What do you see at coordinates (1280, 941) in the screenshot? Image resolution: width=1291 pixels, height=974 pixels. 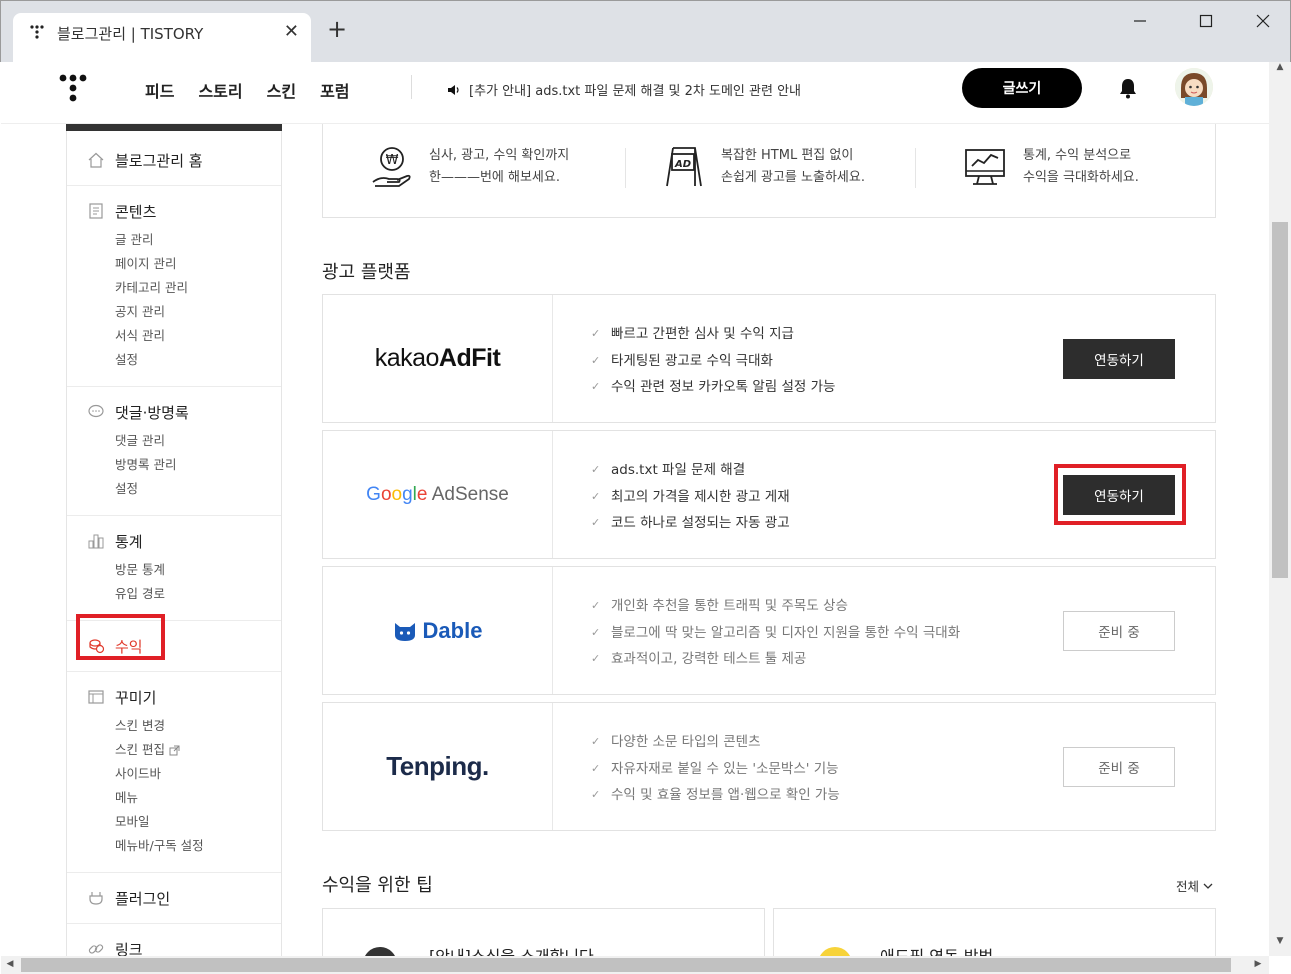 I see `scroll-down-icon: ▼` at bounding box center [1280, 941].